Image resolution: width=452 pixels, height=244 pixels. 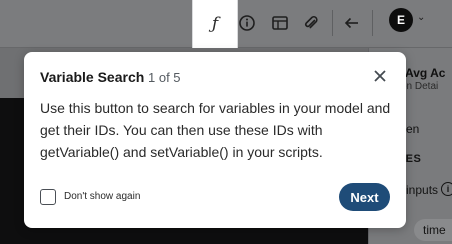 What do you see at coordinates (352, 23) in the screenshot?
I see `arrow-left-icon` at bounding box center [352, 23].